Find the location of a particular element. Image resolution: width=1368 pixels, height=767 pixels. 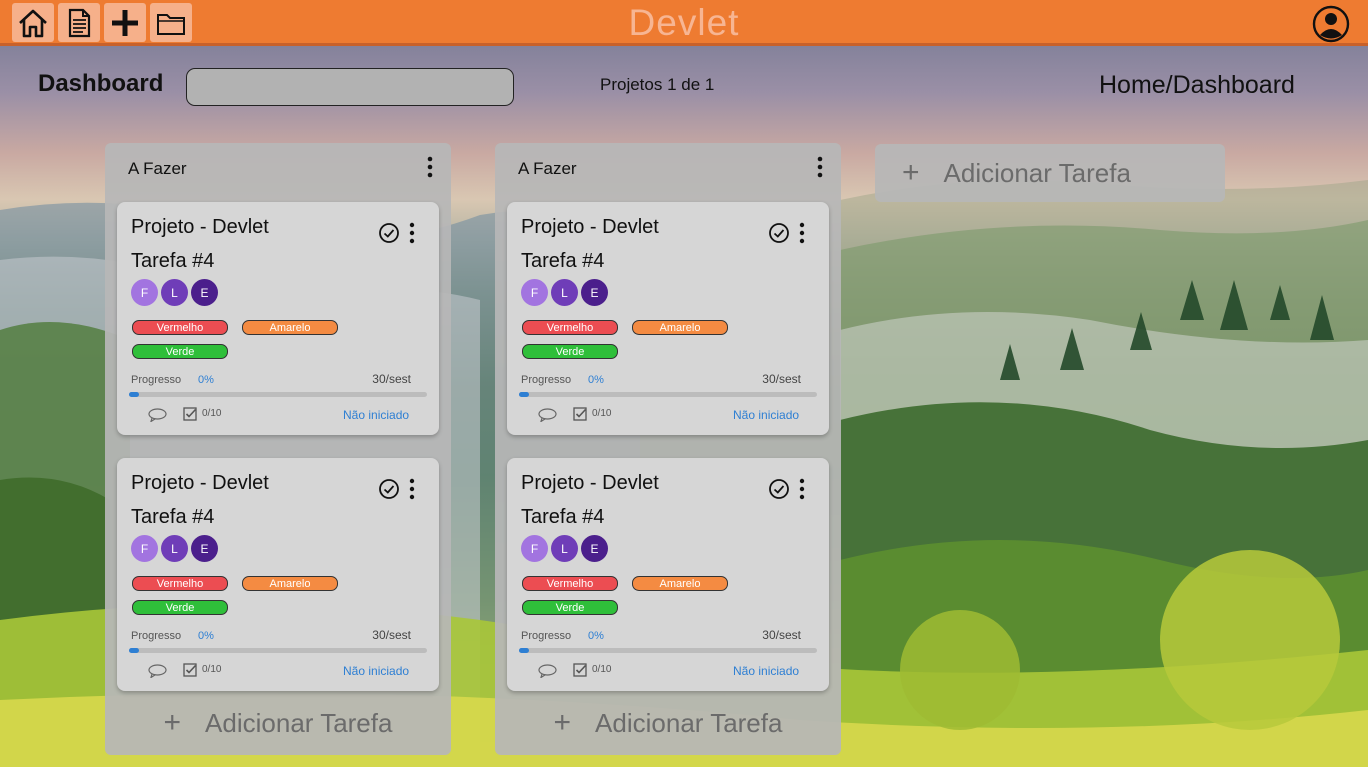

app-brand: Devlet is located at coordinates (684, 22).